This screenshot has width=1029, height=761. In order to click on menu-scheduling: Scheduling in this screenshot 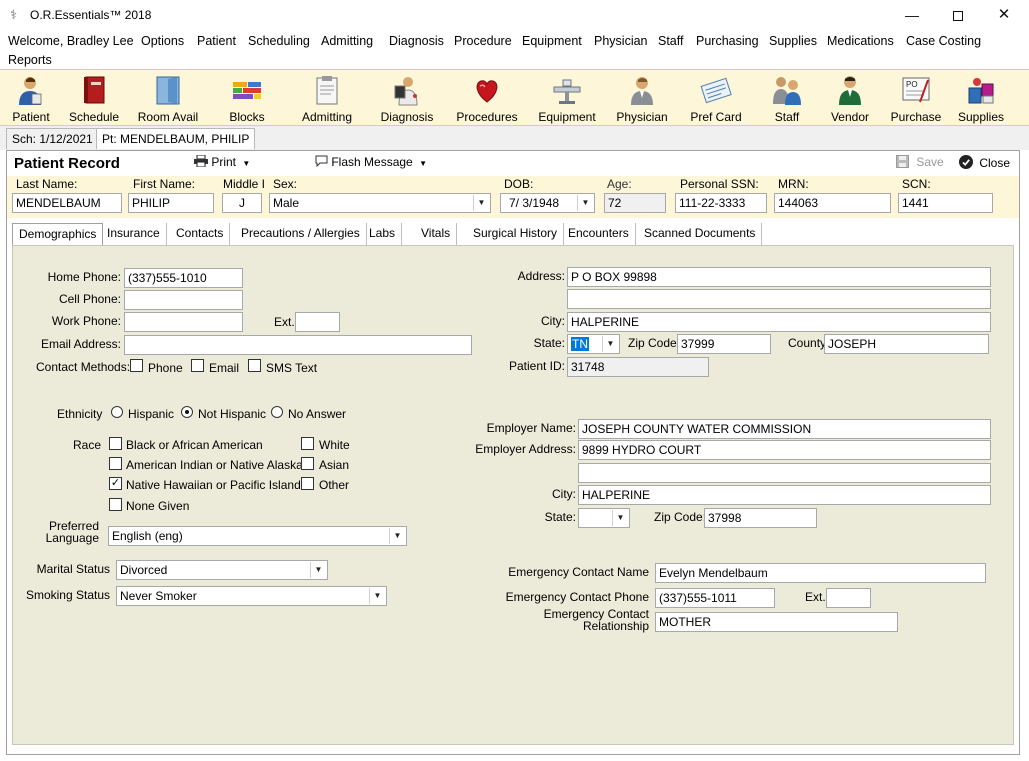, I will do `click(279, 41)`.